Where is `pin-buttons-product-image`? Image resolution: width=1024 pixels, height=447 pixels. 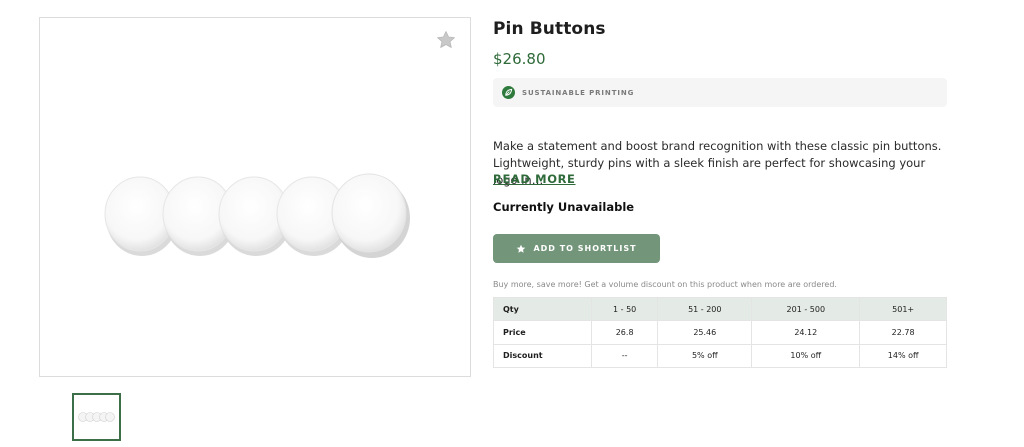
pin-buttons-product-image is located at coordinates (257, 215).